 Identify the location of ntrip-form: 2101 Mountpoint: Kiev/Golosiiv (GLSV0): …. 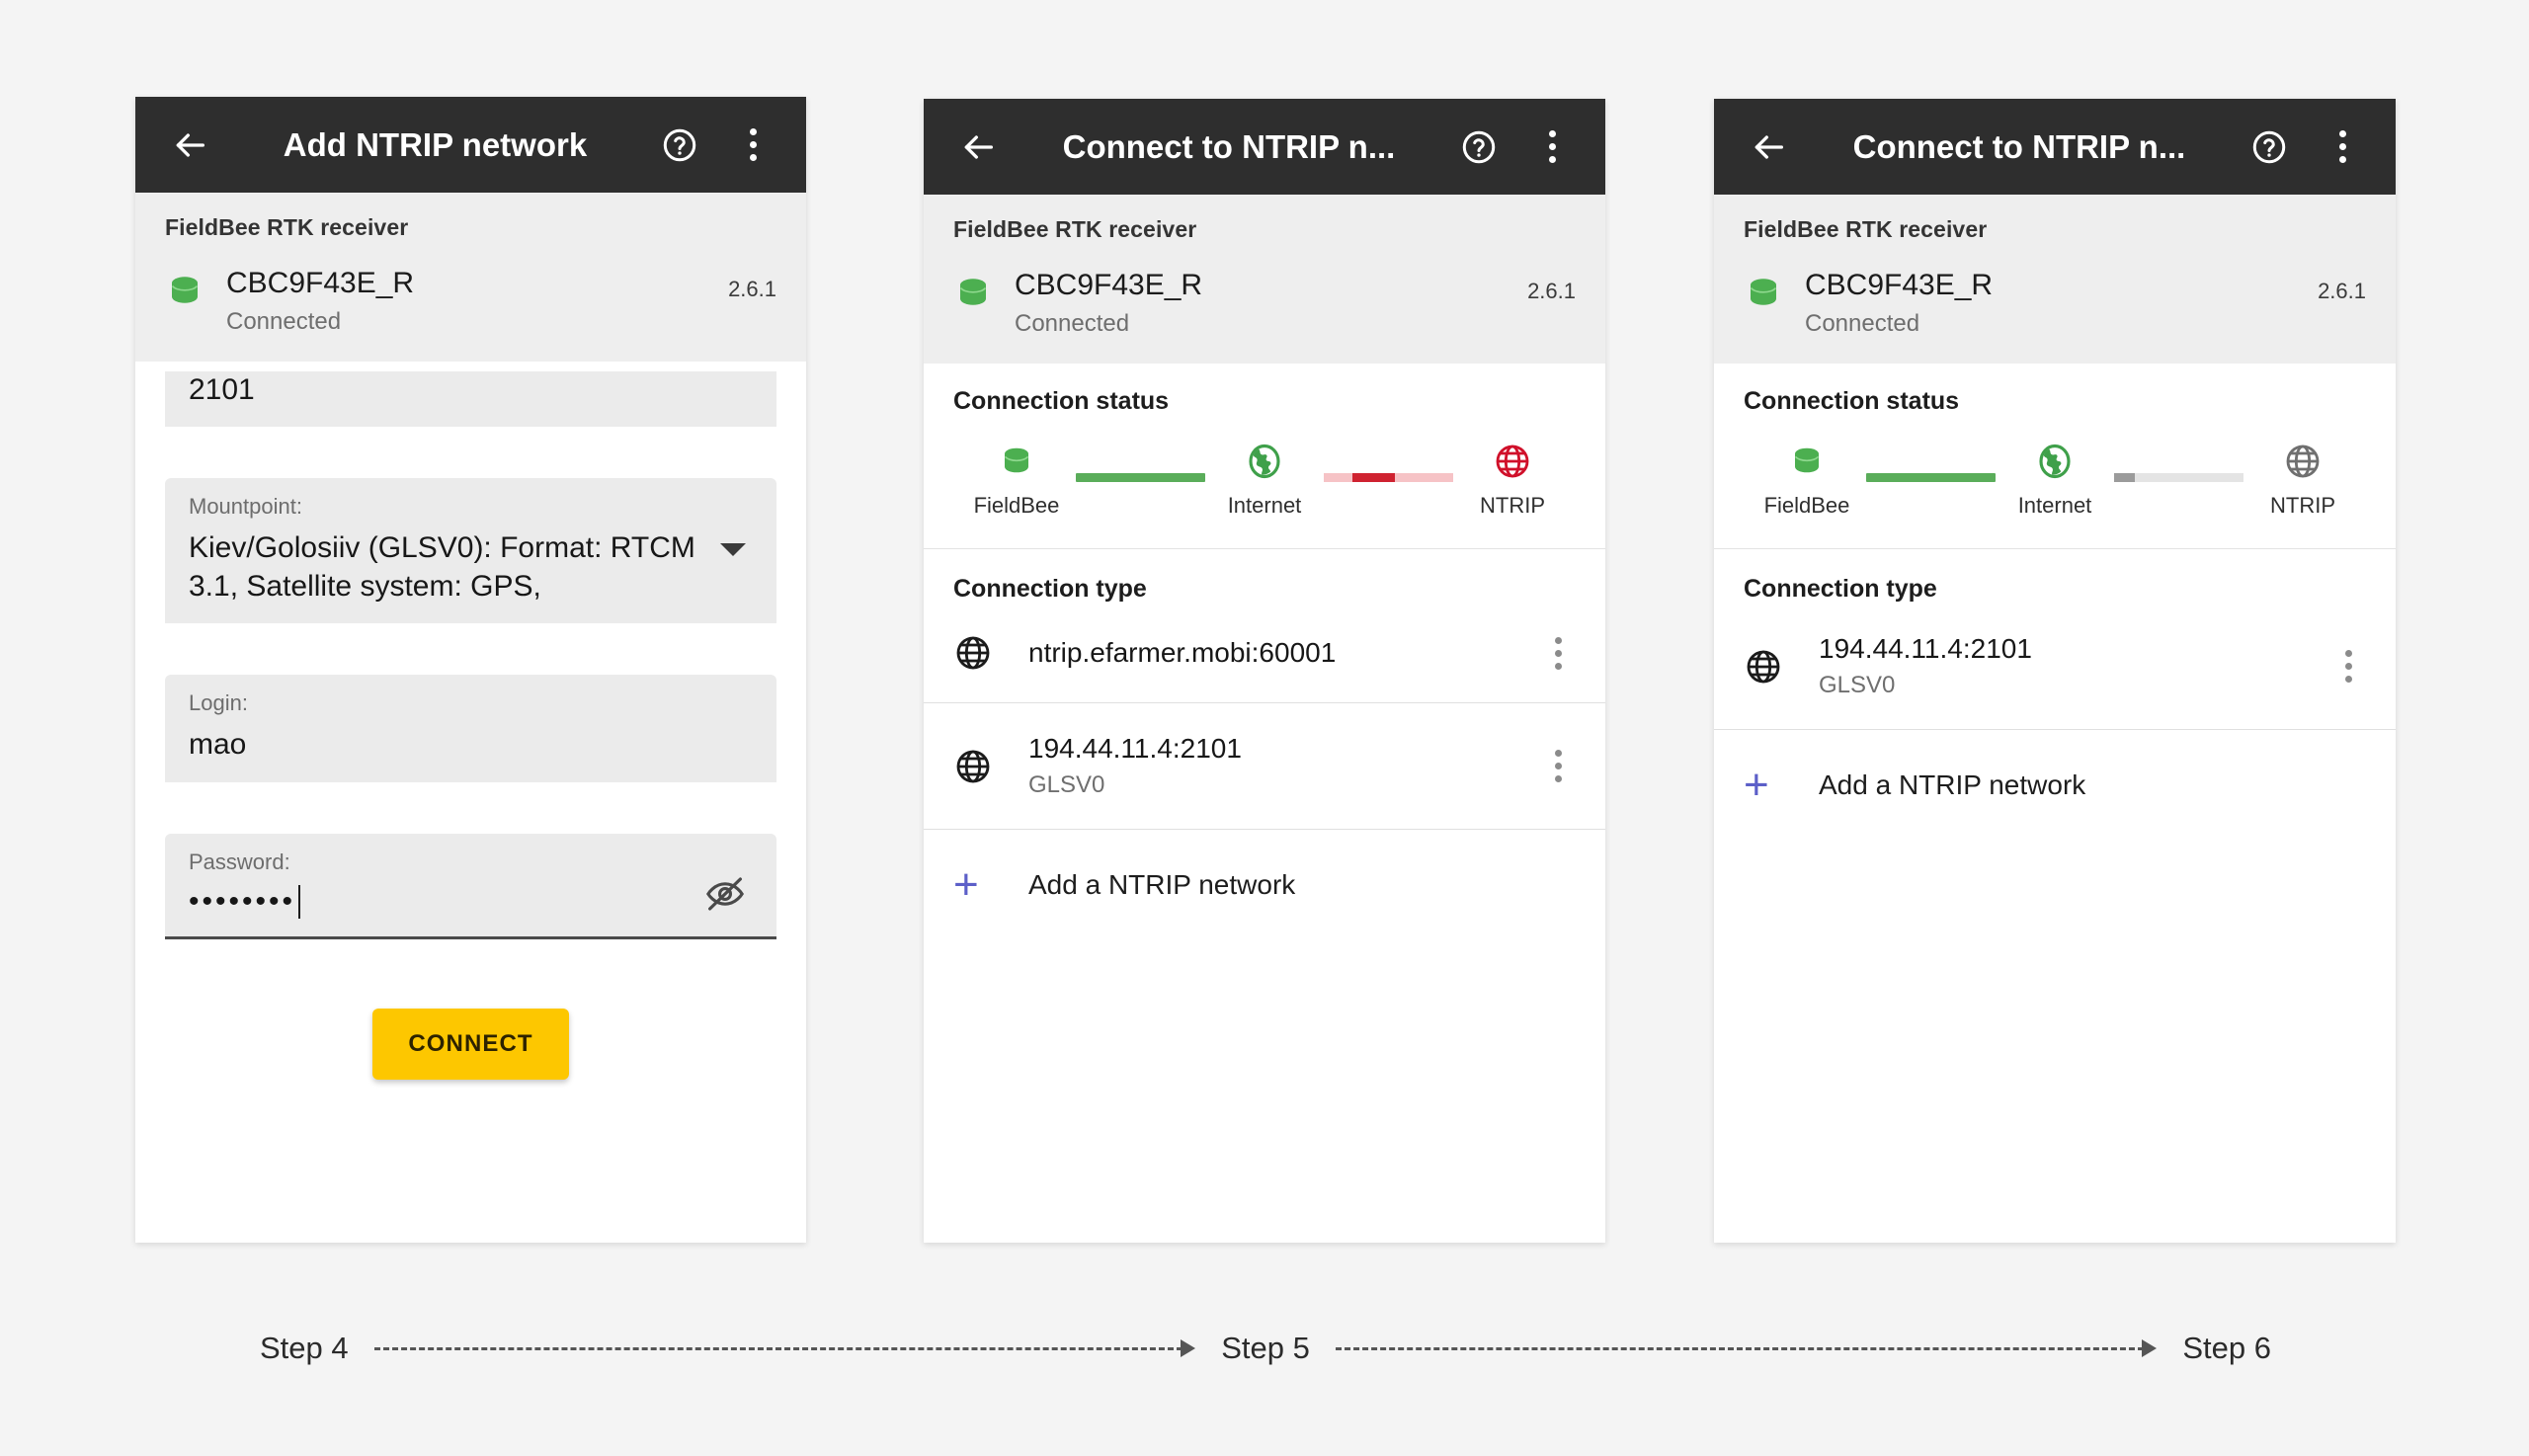
(470, 725).